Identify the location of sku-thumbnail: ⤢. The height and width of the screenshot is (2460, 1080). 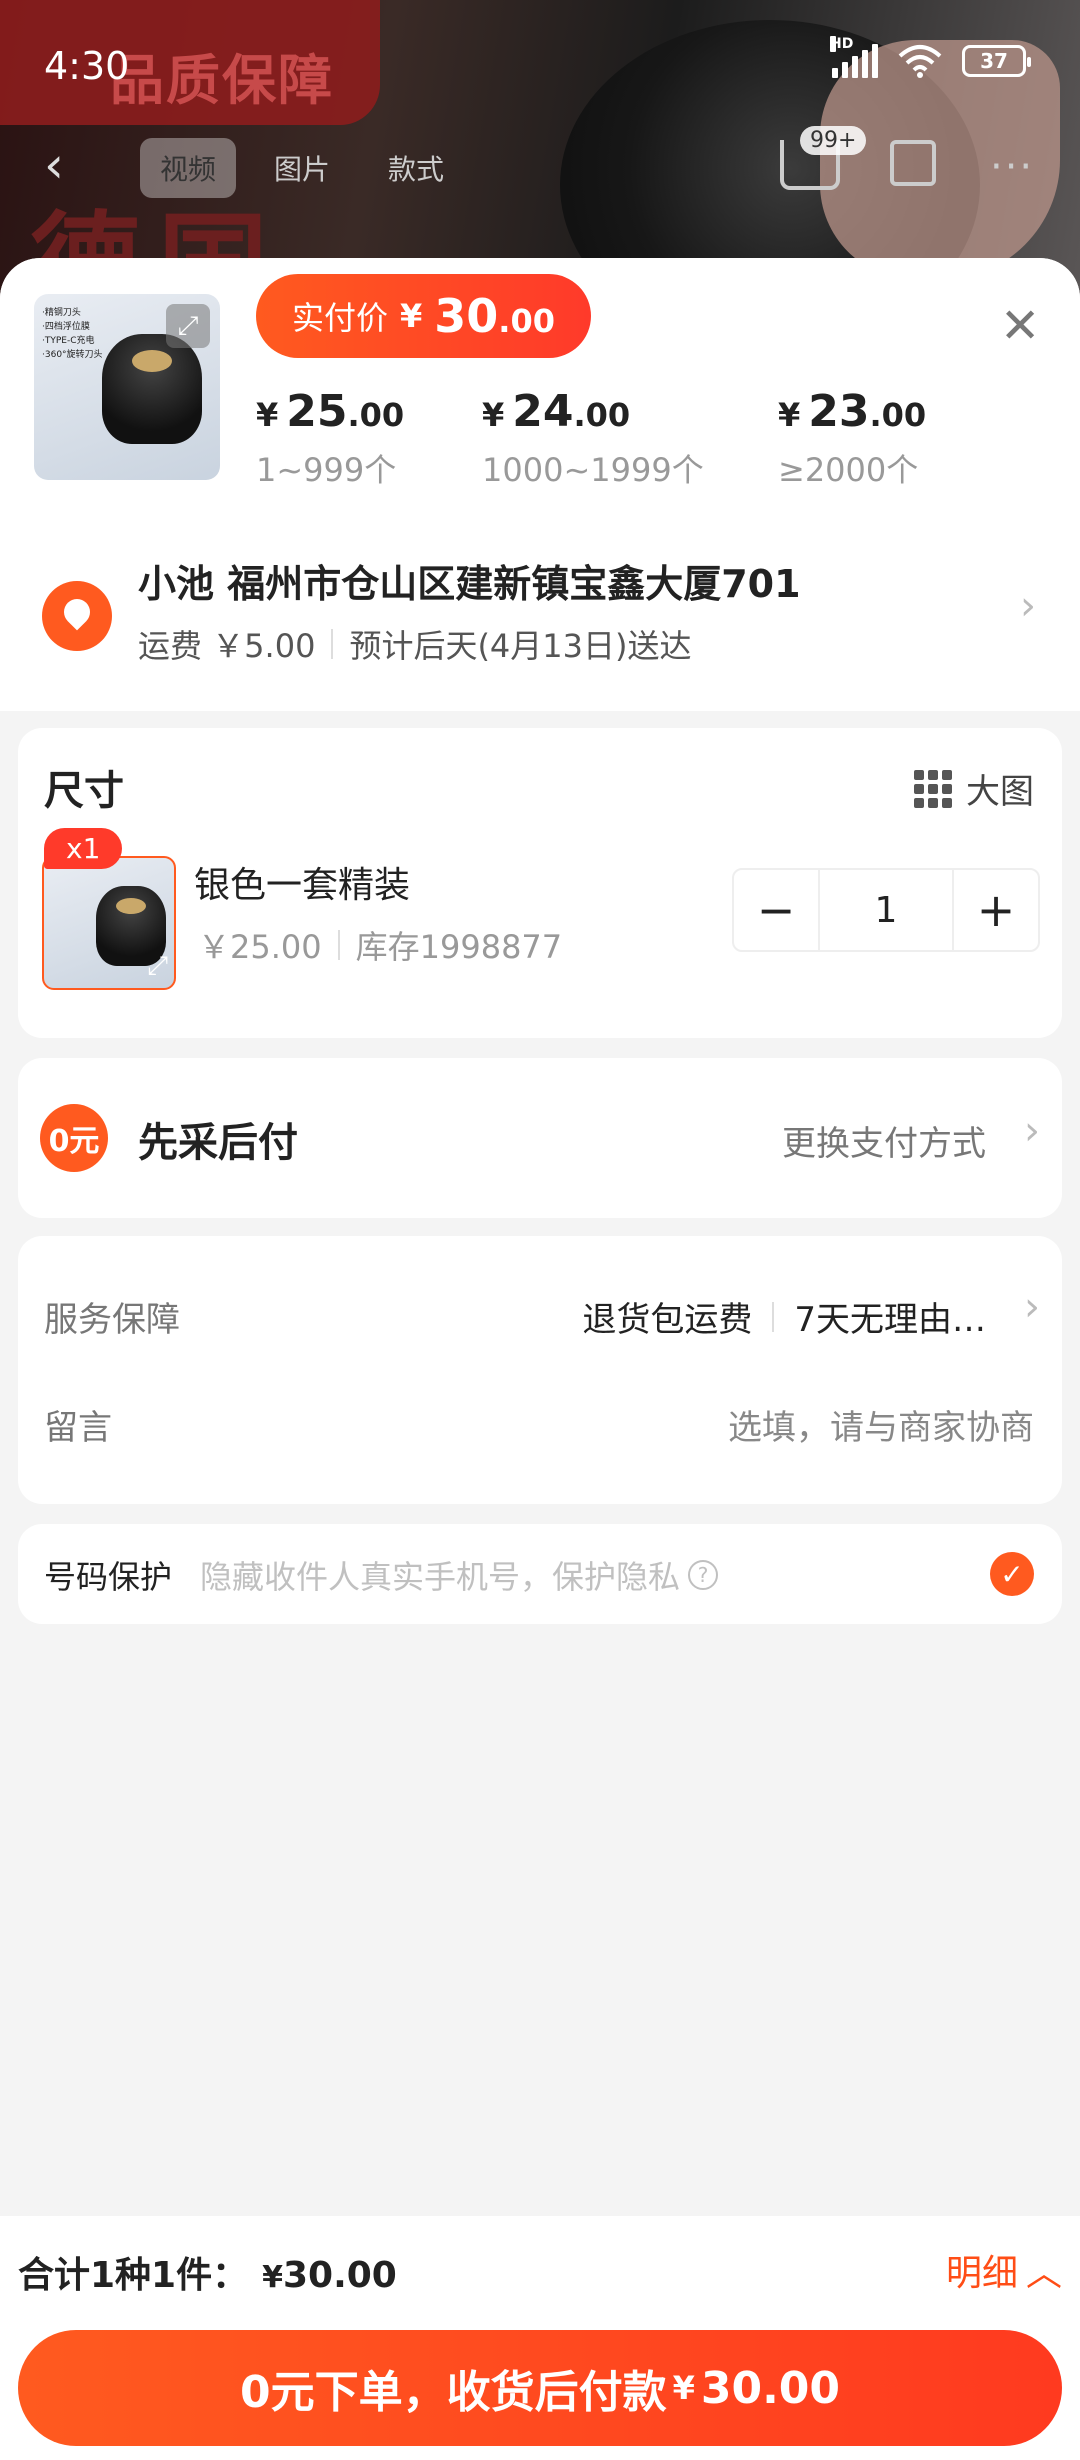
(109, 923).